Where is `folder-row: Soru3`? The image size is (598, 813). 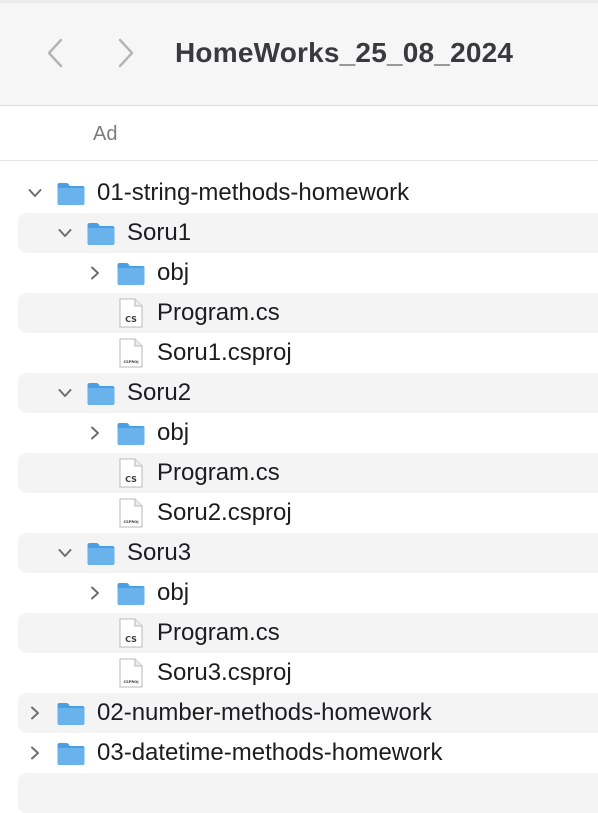 folder-row: Soru3 is located at coordinates (308, 553).